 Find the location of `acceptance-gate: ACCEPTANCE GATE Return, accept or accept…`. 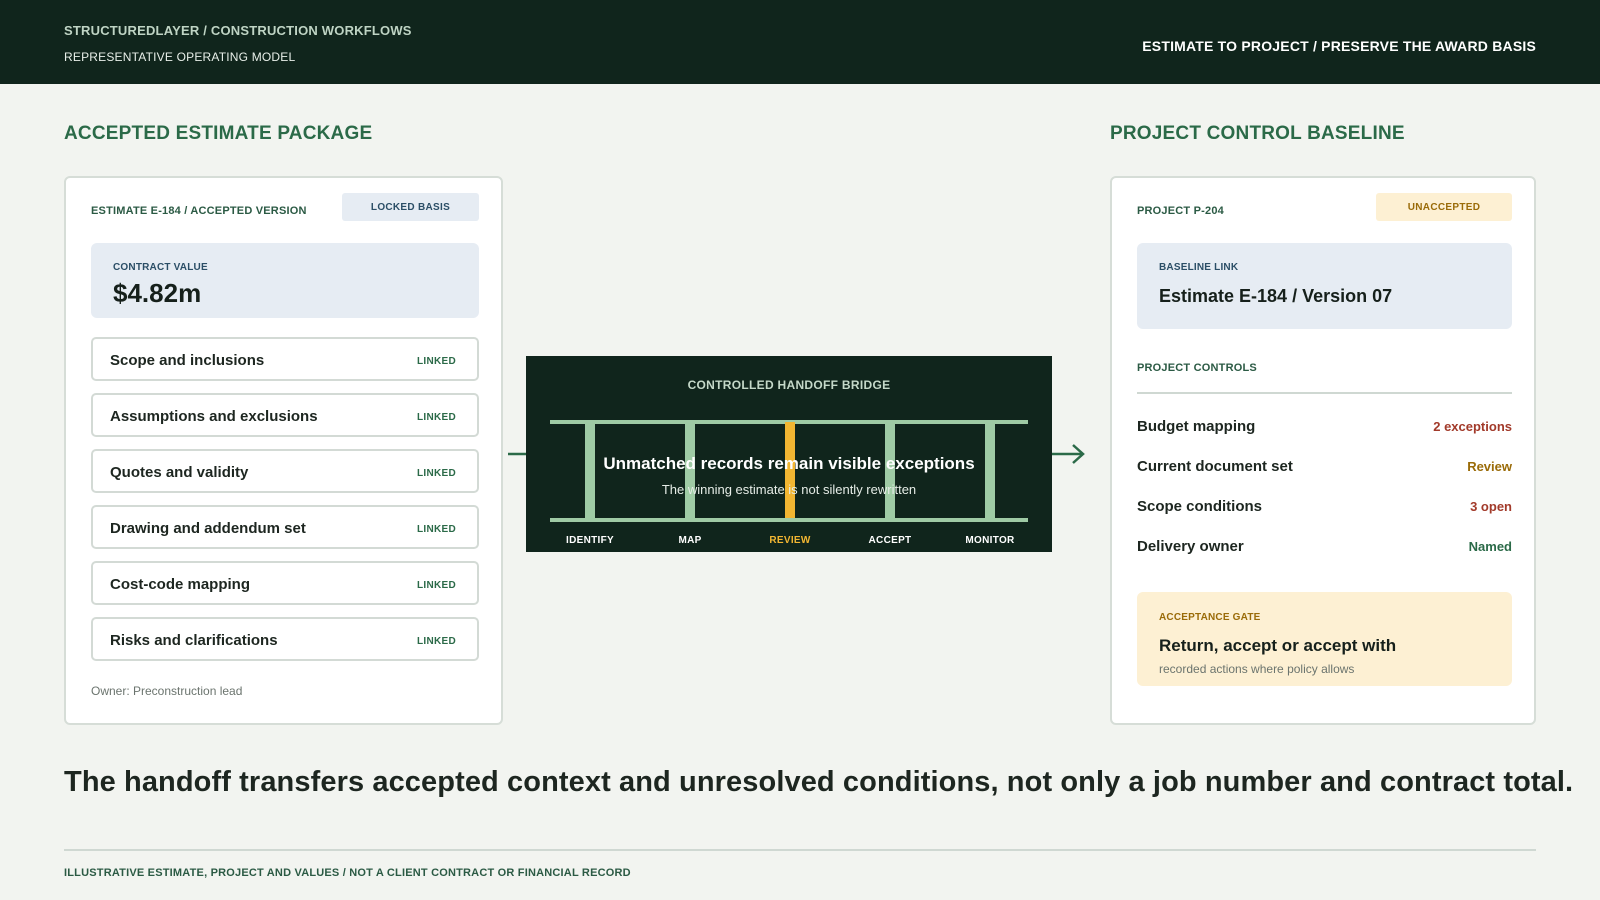

acceptance-gate: ACCEPTANCE GATE Return, accept or accept… is located at coordinates (1324, 639).